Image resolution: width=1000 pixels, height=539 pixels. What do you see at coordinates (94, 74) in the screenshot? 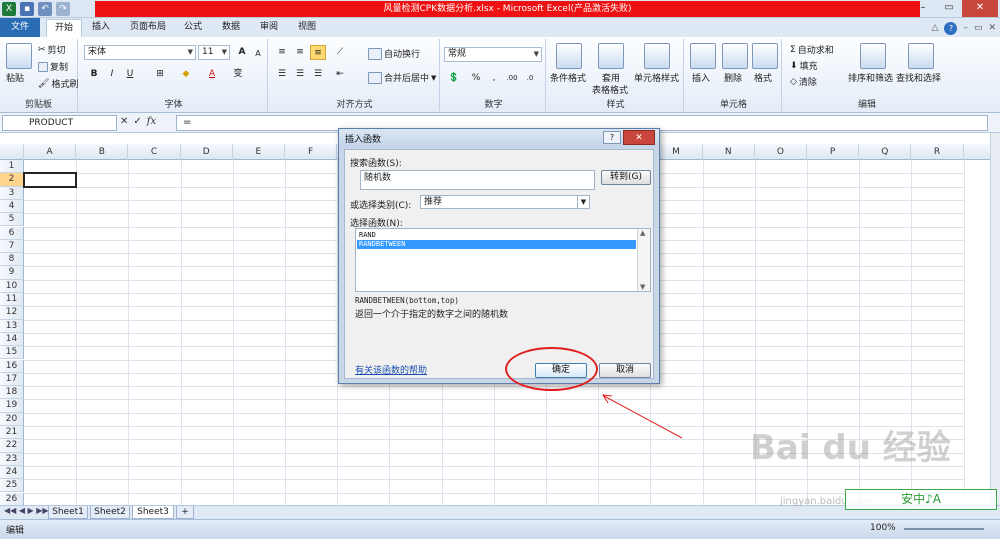
I see `bold-button: B` at bounding box center [94, 74].